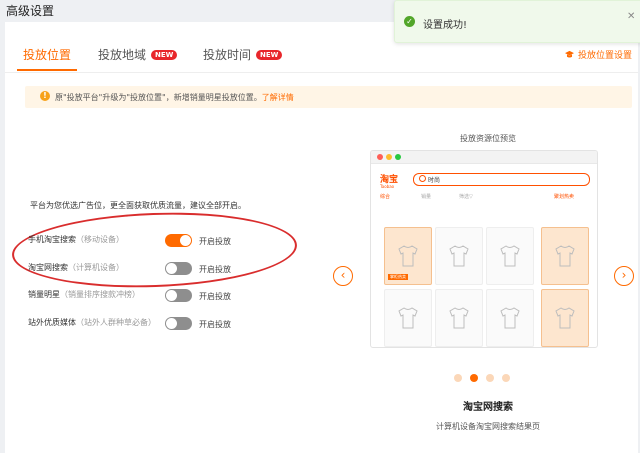 This screenshot has height=453, width=640. What do you see at coordinates (52, 322) in the screenshot?
I see `placement-name: 站外优质媒体` at bounding box center [52, 322].